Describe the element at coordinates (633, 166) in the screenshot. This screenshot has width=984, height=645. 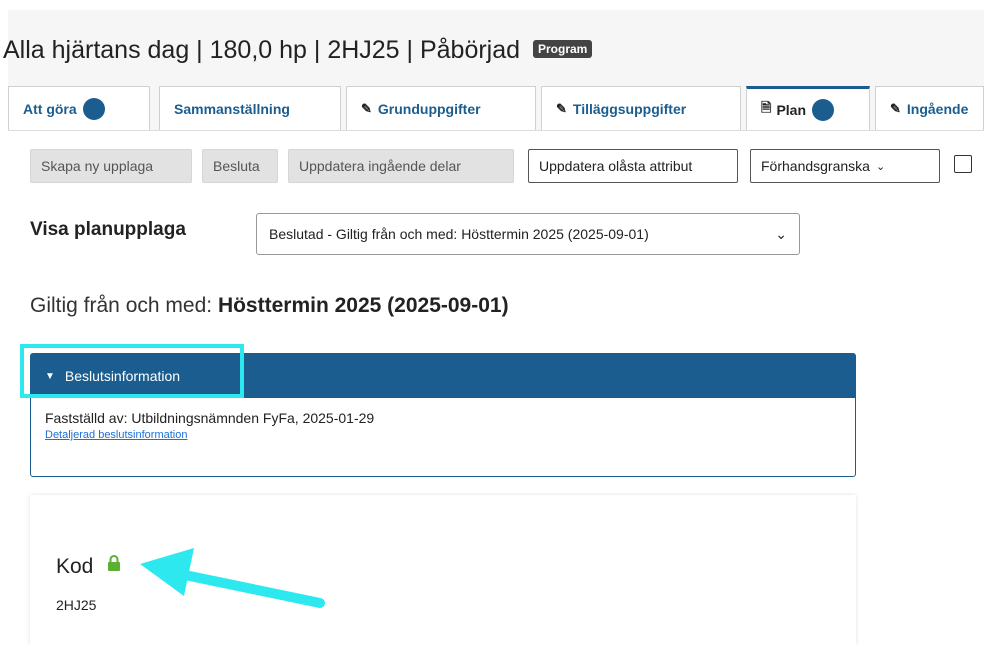
I see `update-unlocked-button: Uppdatera olåsta attribut` at that location.